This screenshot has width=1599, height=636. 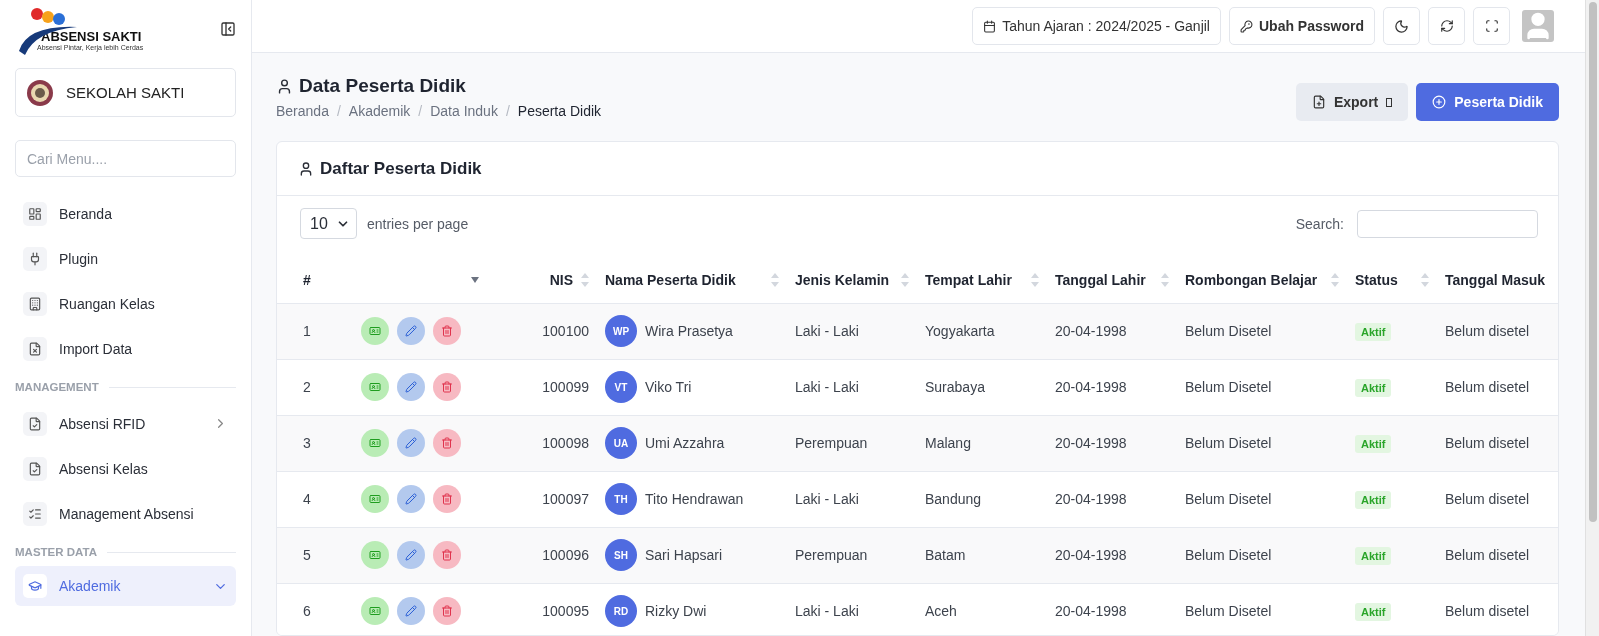 I want to click on table-cell: Yogyakarta, so click(x=982, y=331).